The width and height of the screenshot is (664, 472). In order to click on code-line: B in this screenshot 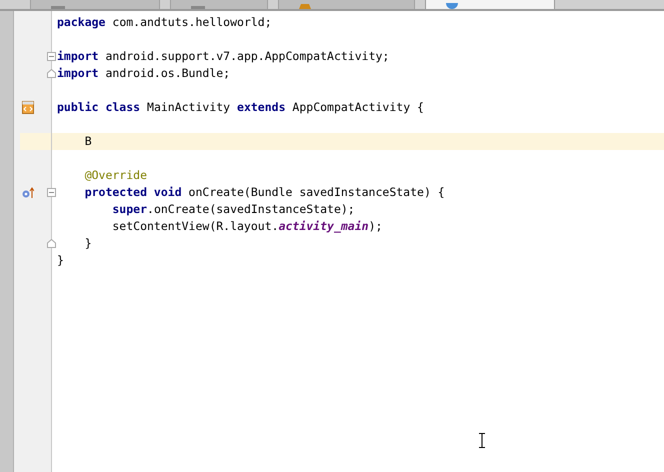, I will do `click(88, 141)`.